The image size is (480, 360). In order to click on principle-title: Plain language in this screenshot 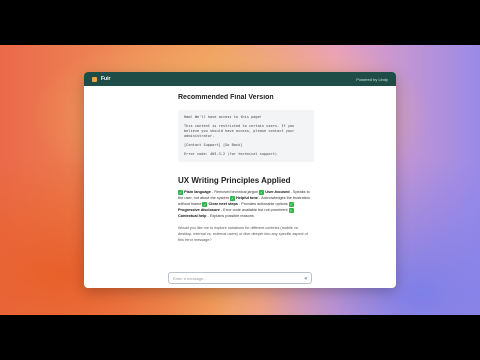, I will do `click(197, 192)`.